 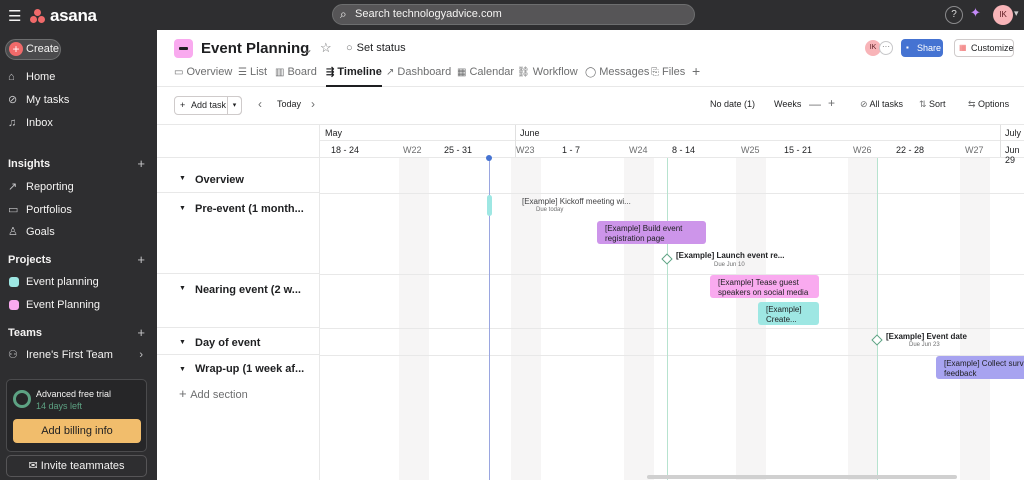 I want to click on tab-calendar: ▦ Calendar, so click(x=485, y=76).